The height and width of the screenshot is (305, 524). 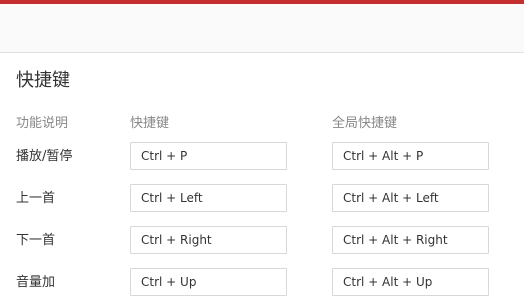 What do you see at coordinates (43, 80) in the screenshot?
I see `section-title: 快捷键` at bounding box center [43, 80].